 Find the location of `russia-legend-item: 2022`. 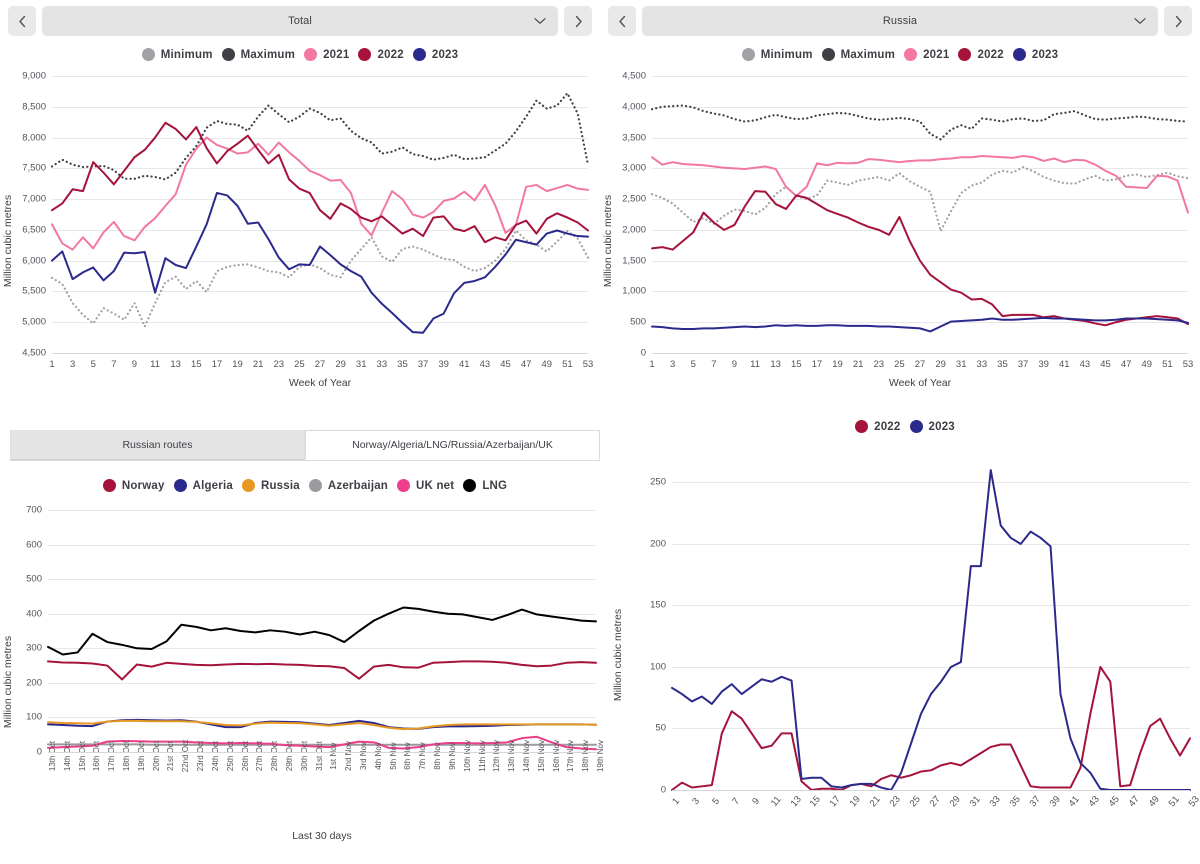

russia-legend-item: 2022 is located at coordinates (981, 54).